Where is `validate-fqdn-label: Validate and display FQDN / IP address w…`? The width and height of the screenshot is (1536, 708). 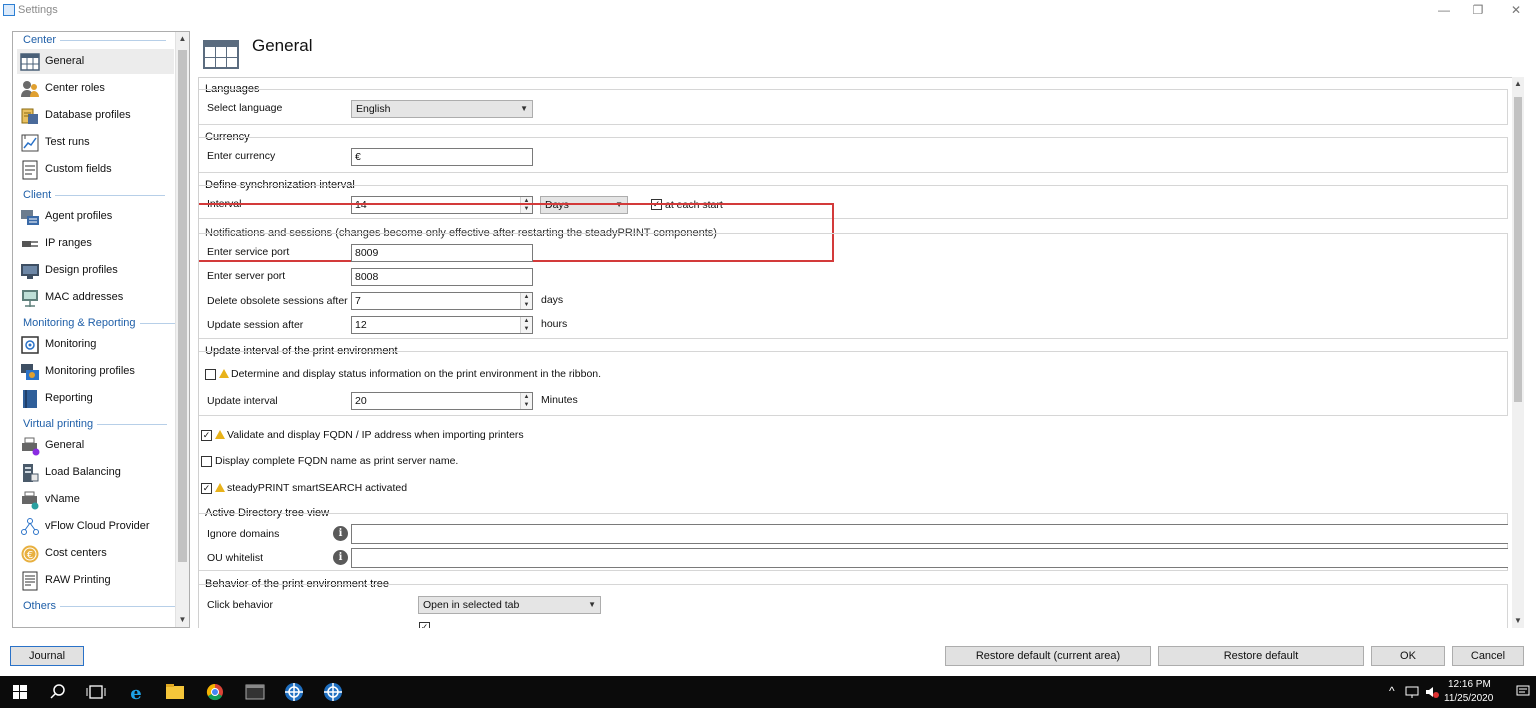 validate-fqdn-label: Validate and display FQDN / IP address w… is located at coordinates (369, 435).